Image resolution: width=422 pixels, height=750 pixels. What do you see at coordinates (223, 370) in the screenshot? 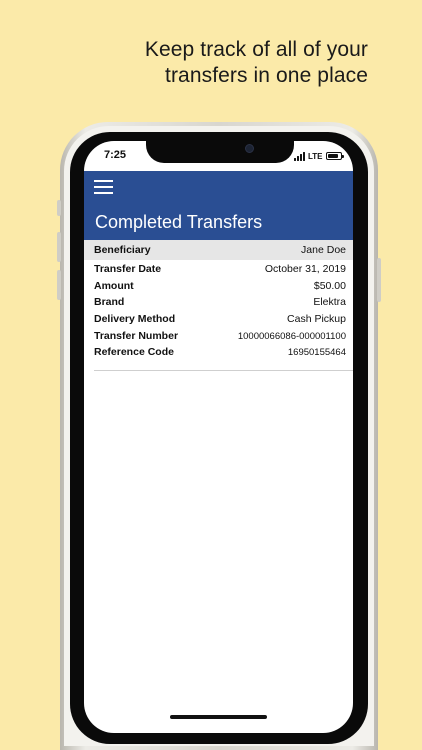
I see `section-divider` at bounding box center [223, 370].